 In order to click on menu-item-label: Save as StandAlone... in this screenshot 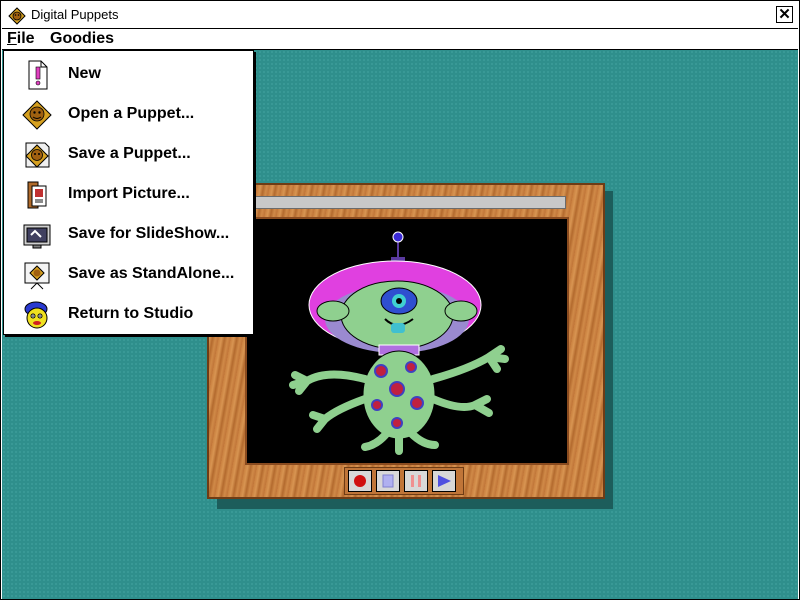, I will do `click(151, 273)`.